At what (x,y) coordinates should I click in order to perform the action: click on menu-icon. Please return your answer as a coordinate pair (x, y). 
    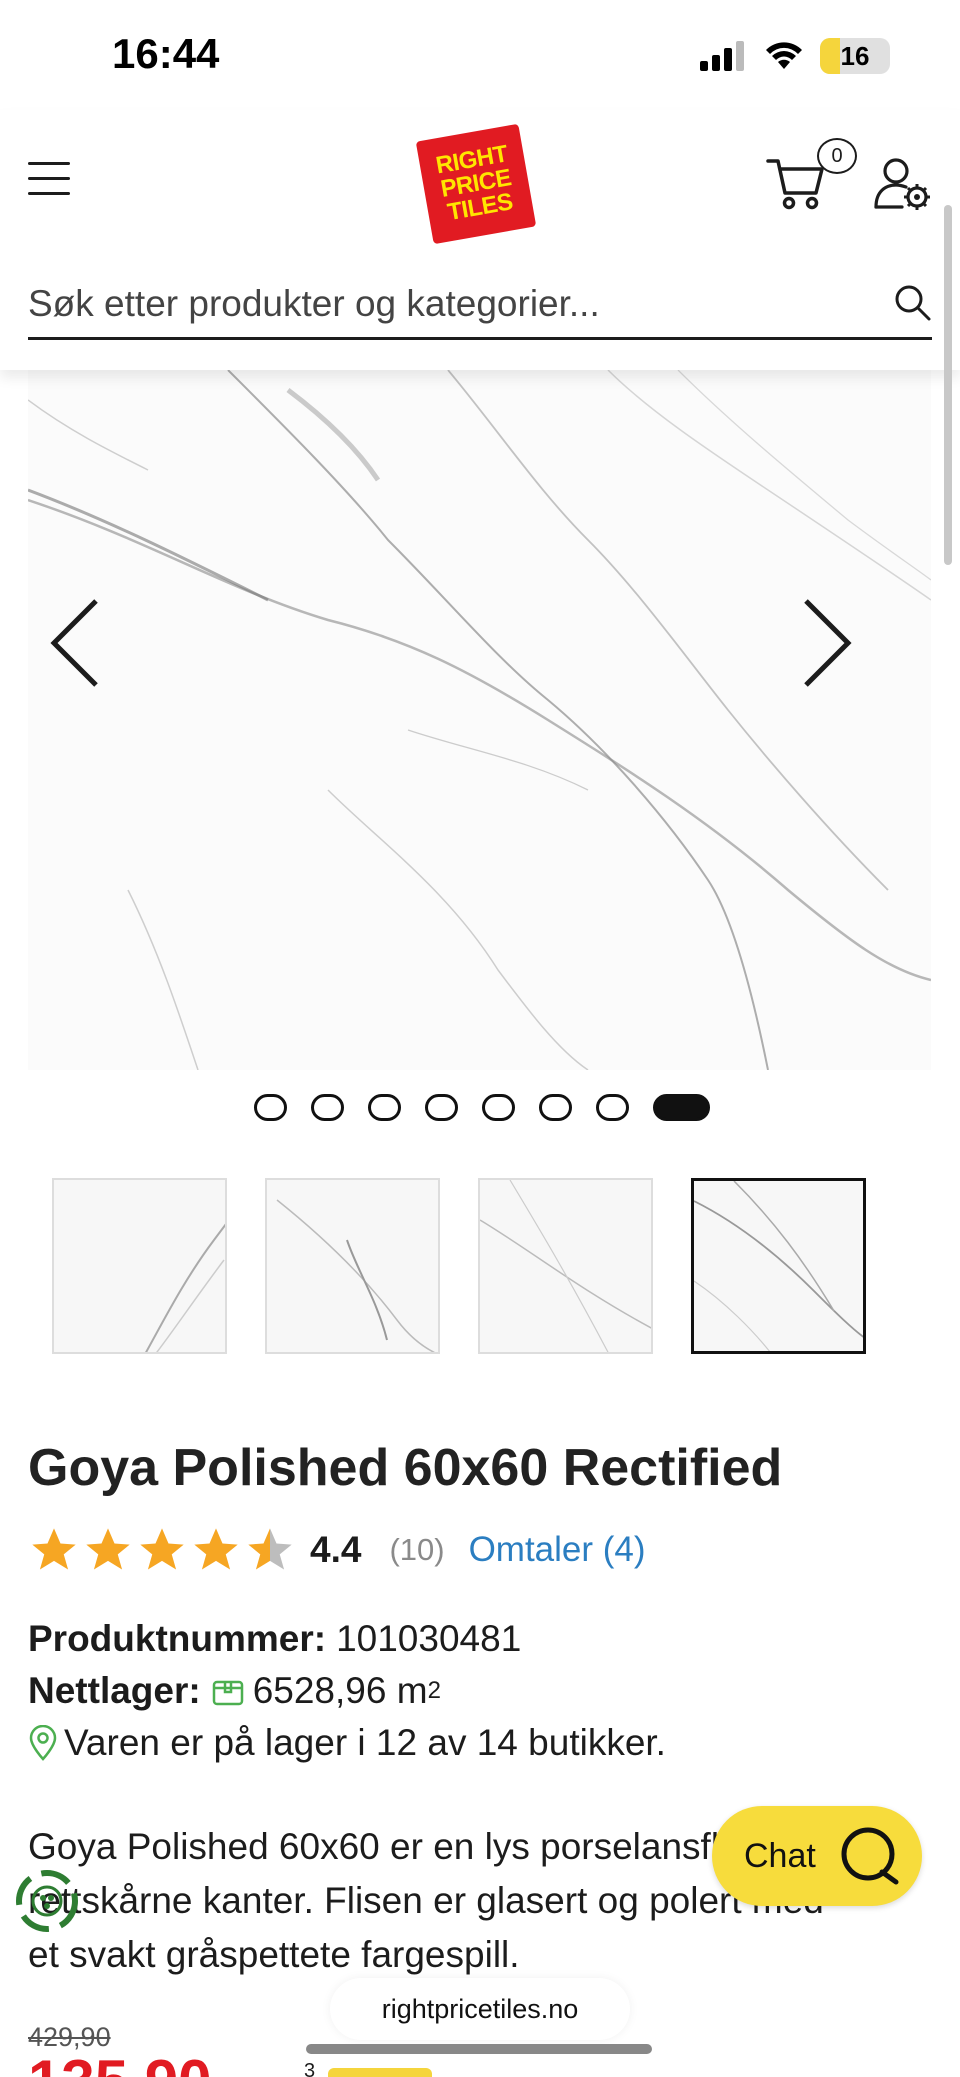
    Looking at the image, I should click on (49, 179).